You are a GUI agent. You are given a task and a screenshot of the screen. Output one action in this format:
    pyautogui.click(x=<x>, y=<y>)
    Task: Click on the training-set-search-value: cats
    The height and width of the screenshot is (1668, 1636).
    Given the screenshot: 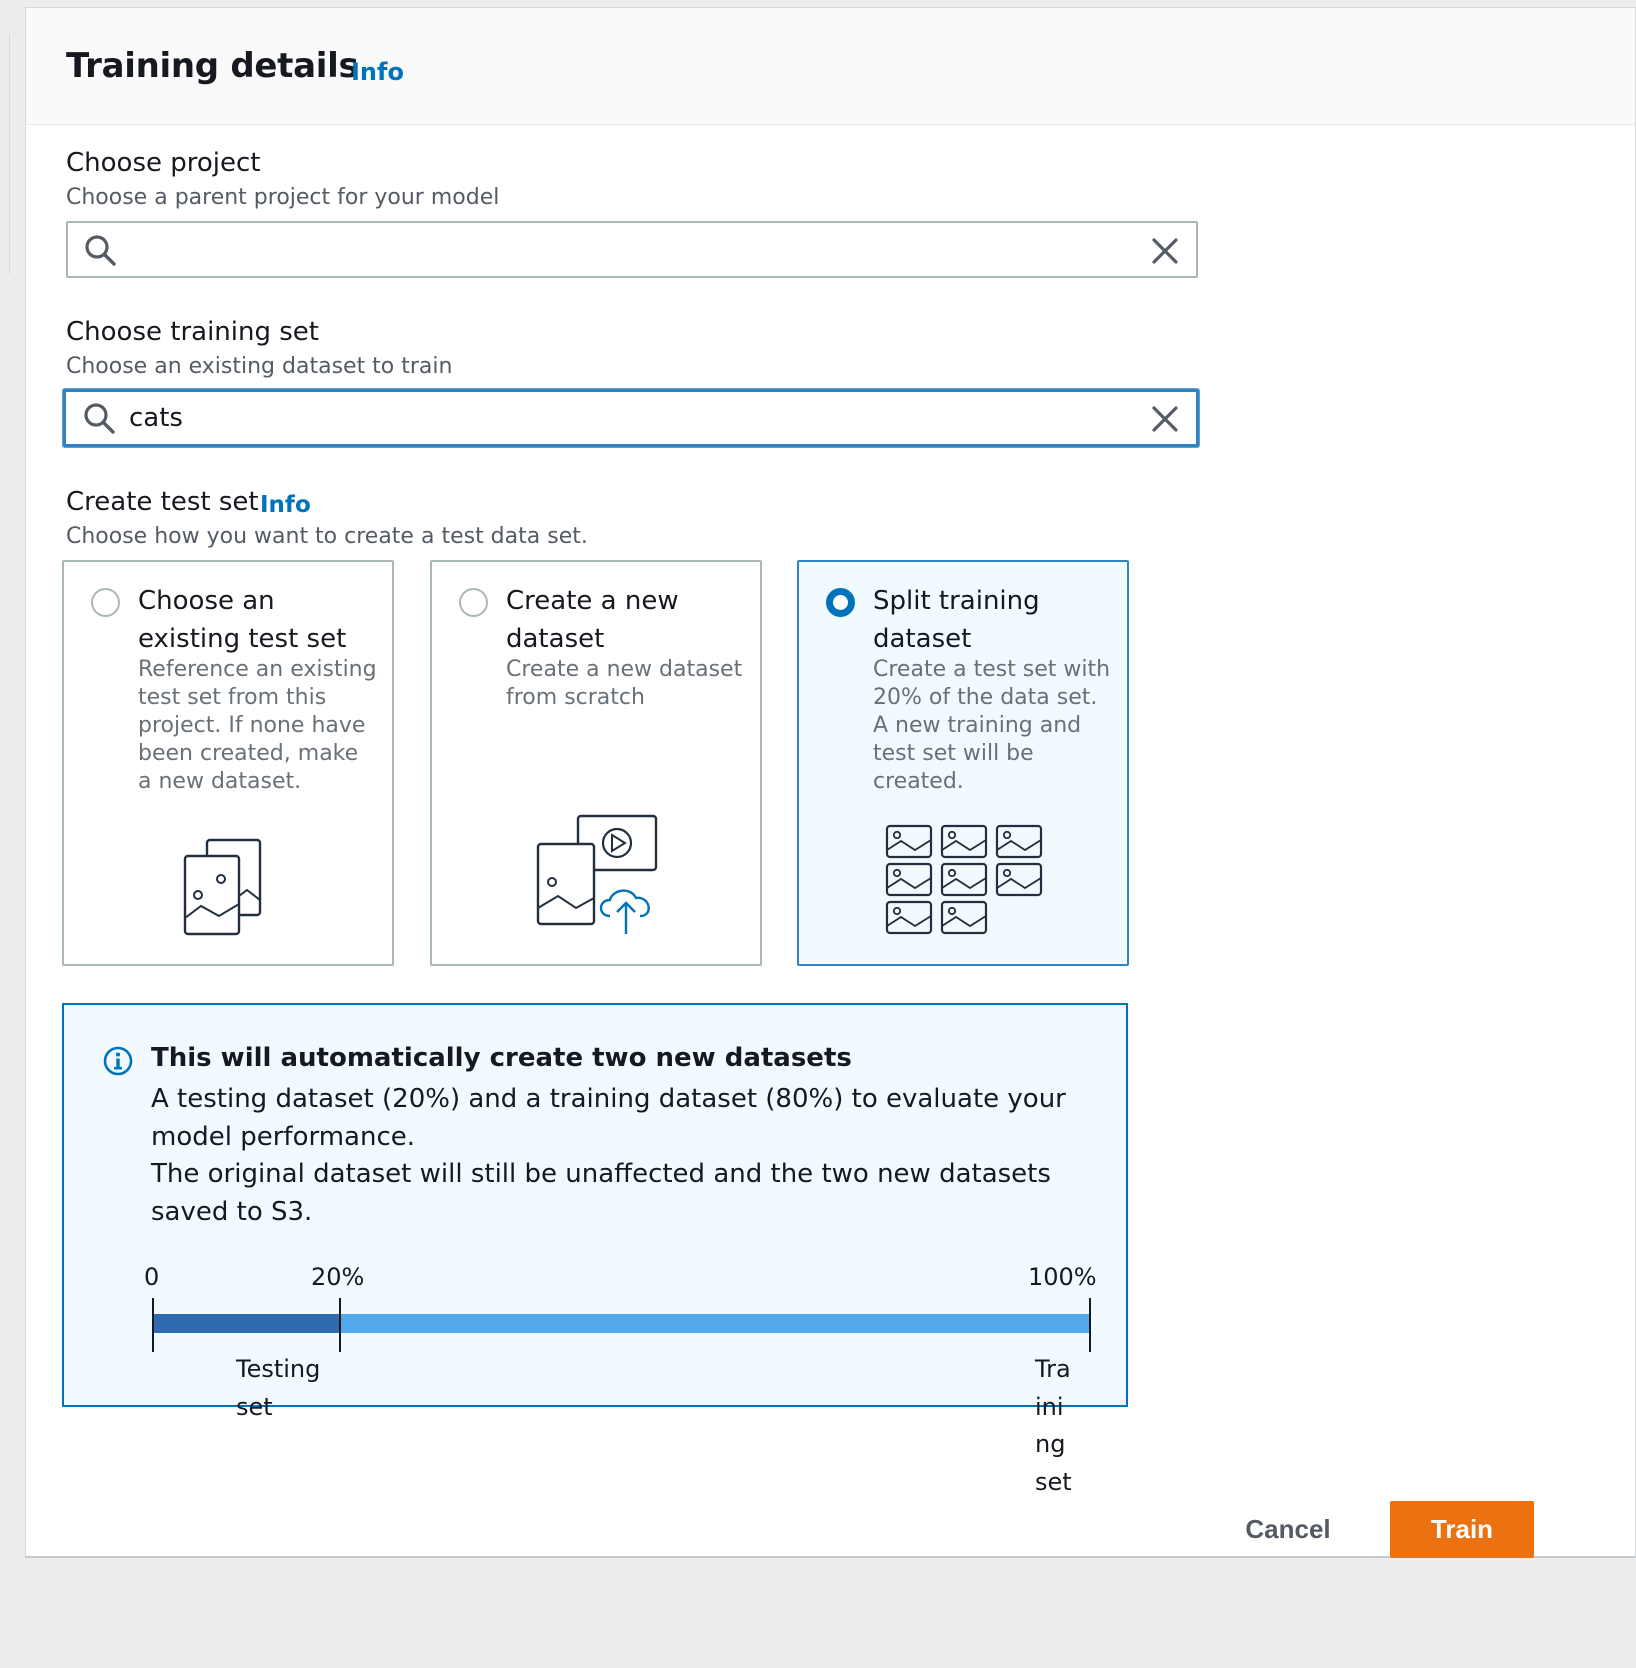 What is the action you would take?
    pyautogui.click(x=156, y=418)
    